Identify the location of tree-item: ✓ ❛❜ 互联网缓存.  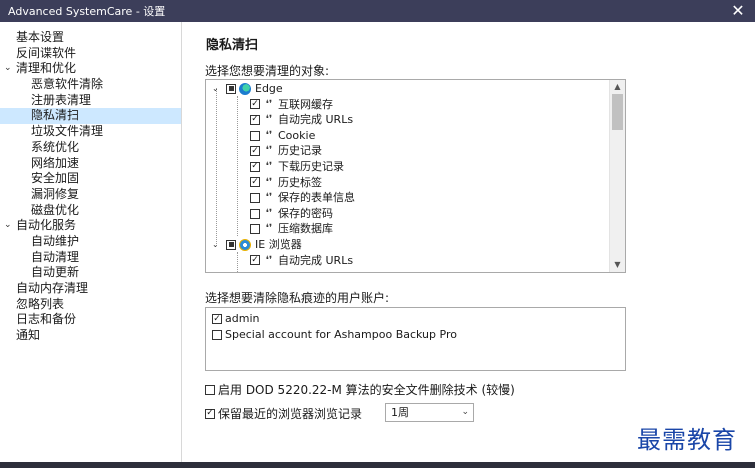
(291, 105).